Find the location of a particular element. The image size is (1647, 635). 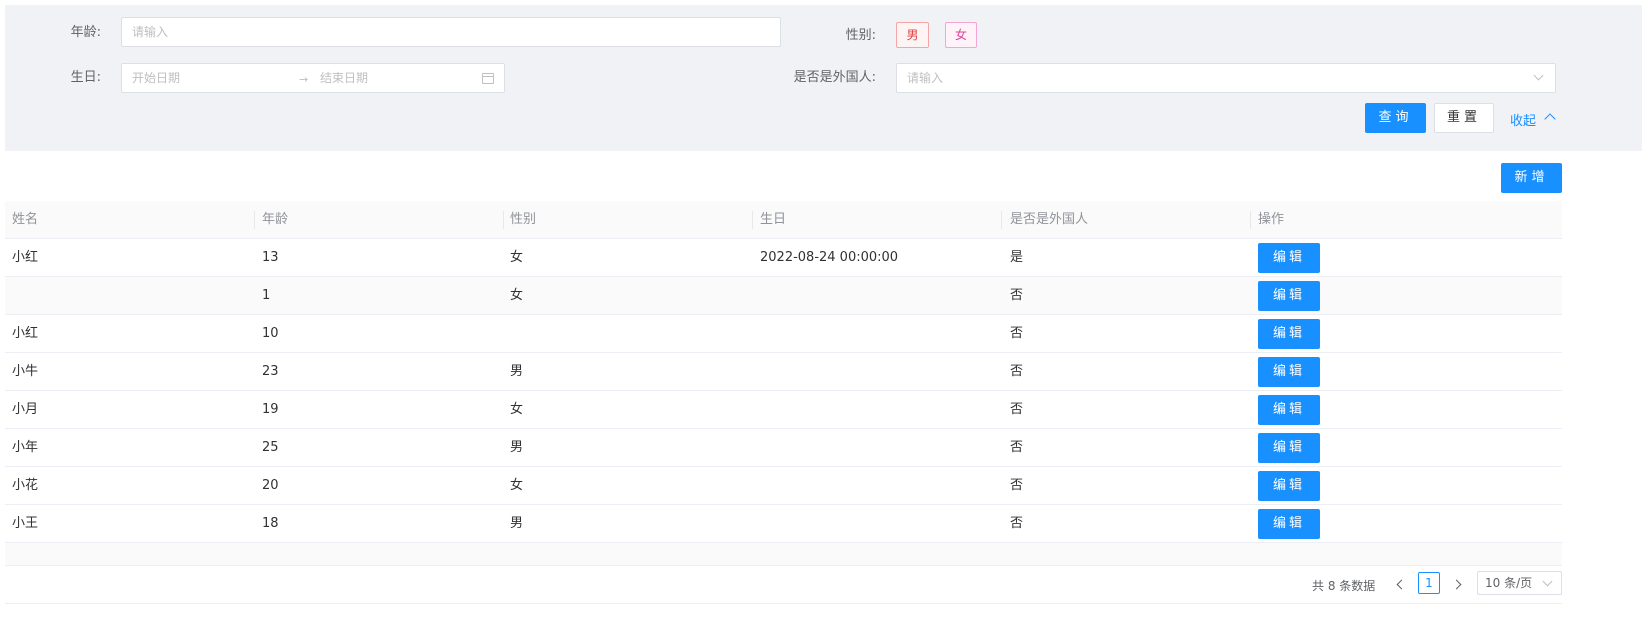

table-row: 小年 25 男 否 编辑 is located at coordinates (783, 448).